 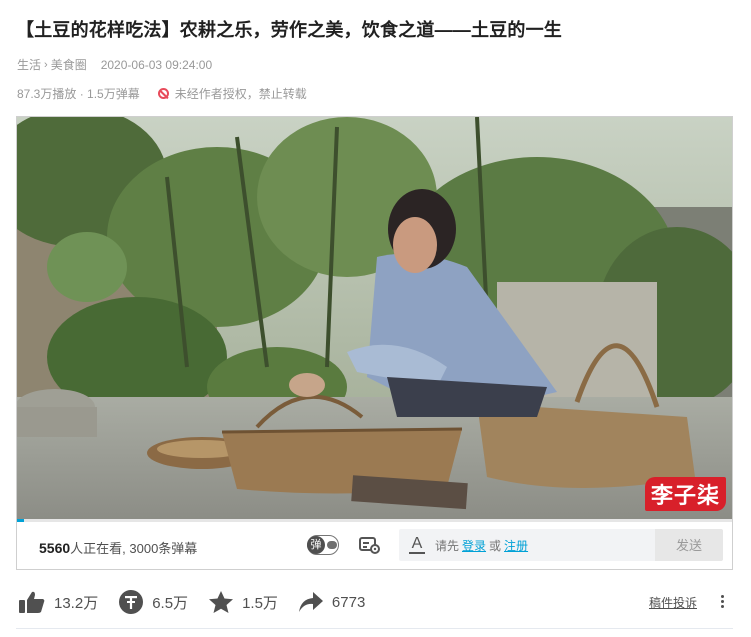 I want to click on favorite-button: 1.5万, so click(x=243, y=602).